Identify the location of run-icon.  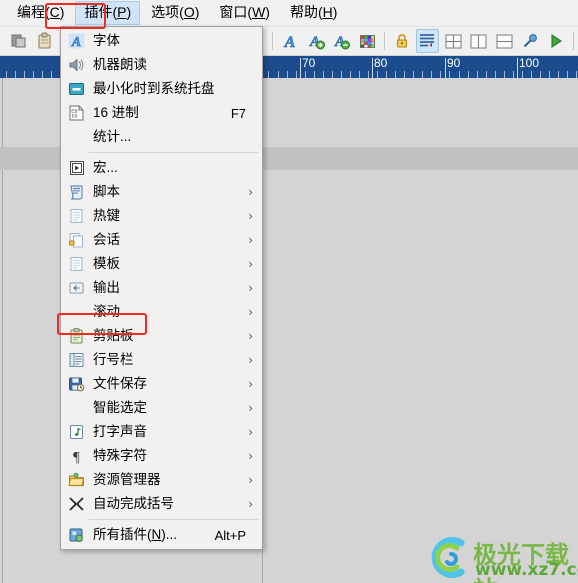
(556, 41).